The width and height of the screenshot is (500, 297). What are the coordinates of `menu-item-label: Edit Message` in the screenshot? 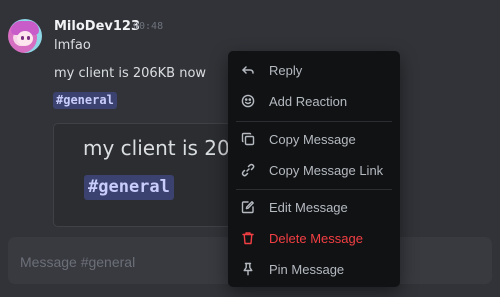 It's located at (308, 207).